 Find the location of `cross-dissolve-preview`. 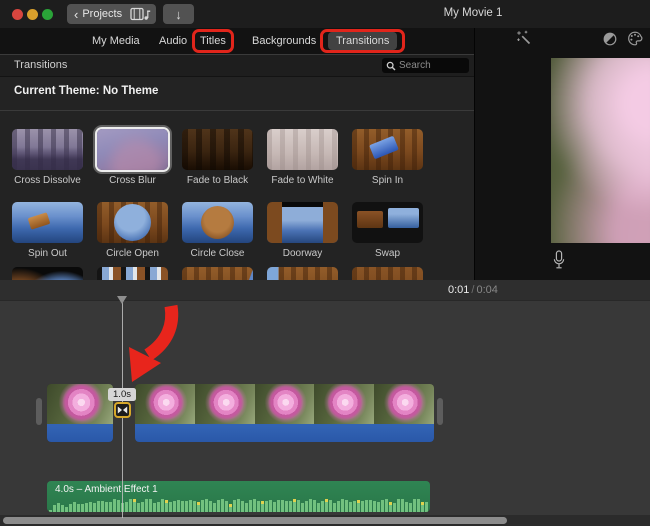

cross-dissolve-preview is located at coordinates (47, 149).